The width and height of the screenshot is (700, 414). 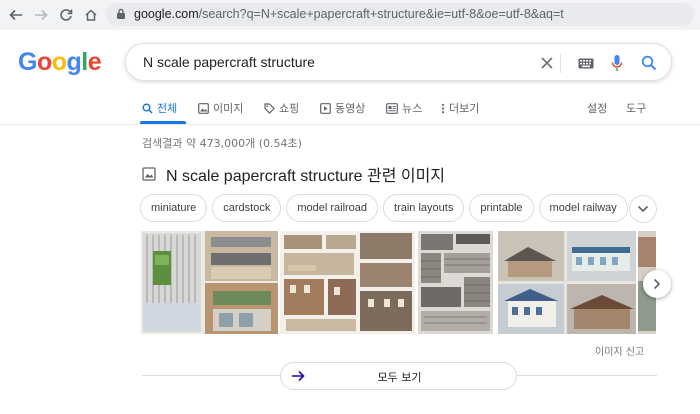 I want to click on clear-button, so click(x=547, y=63).